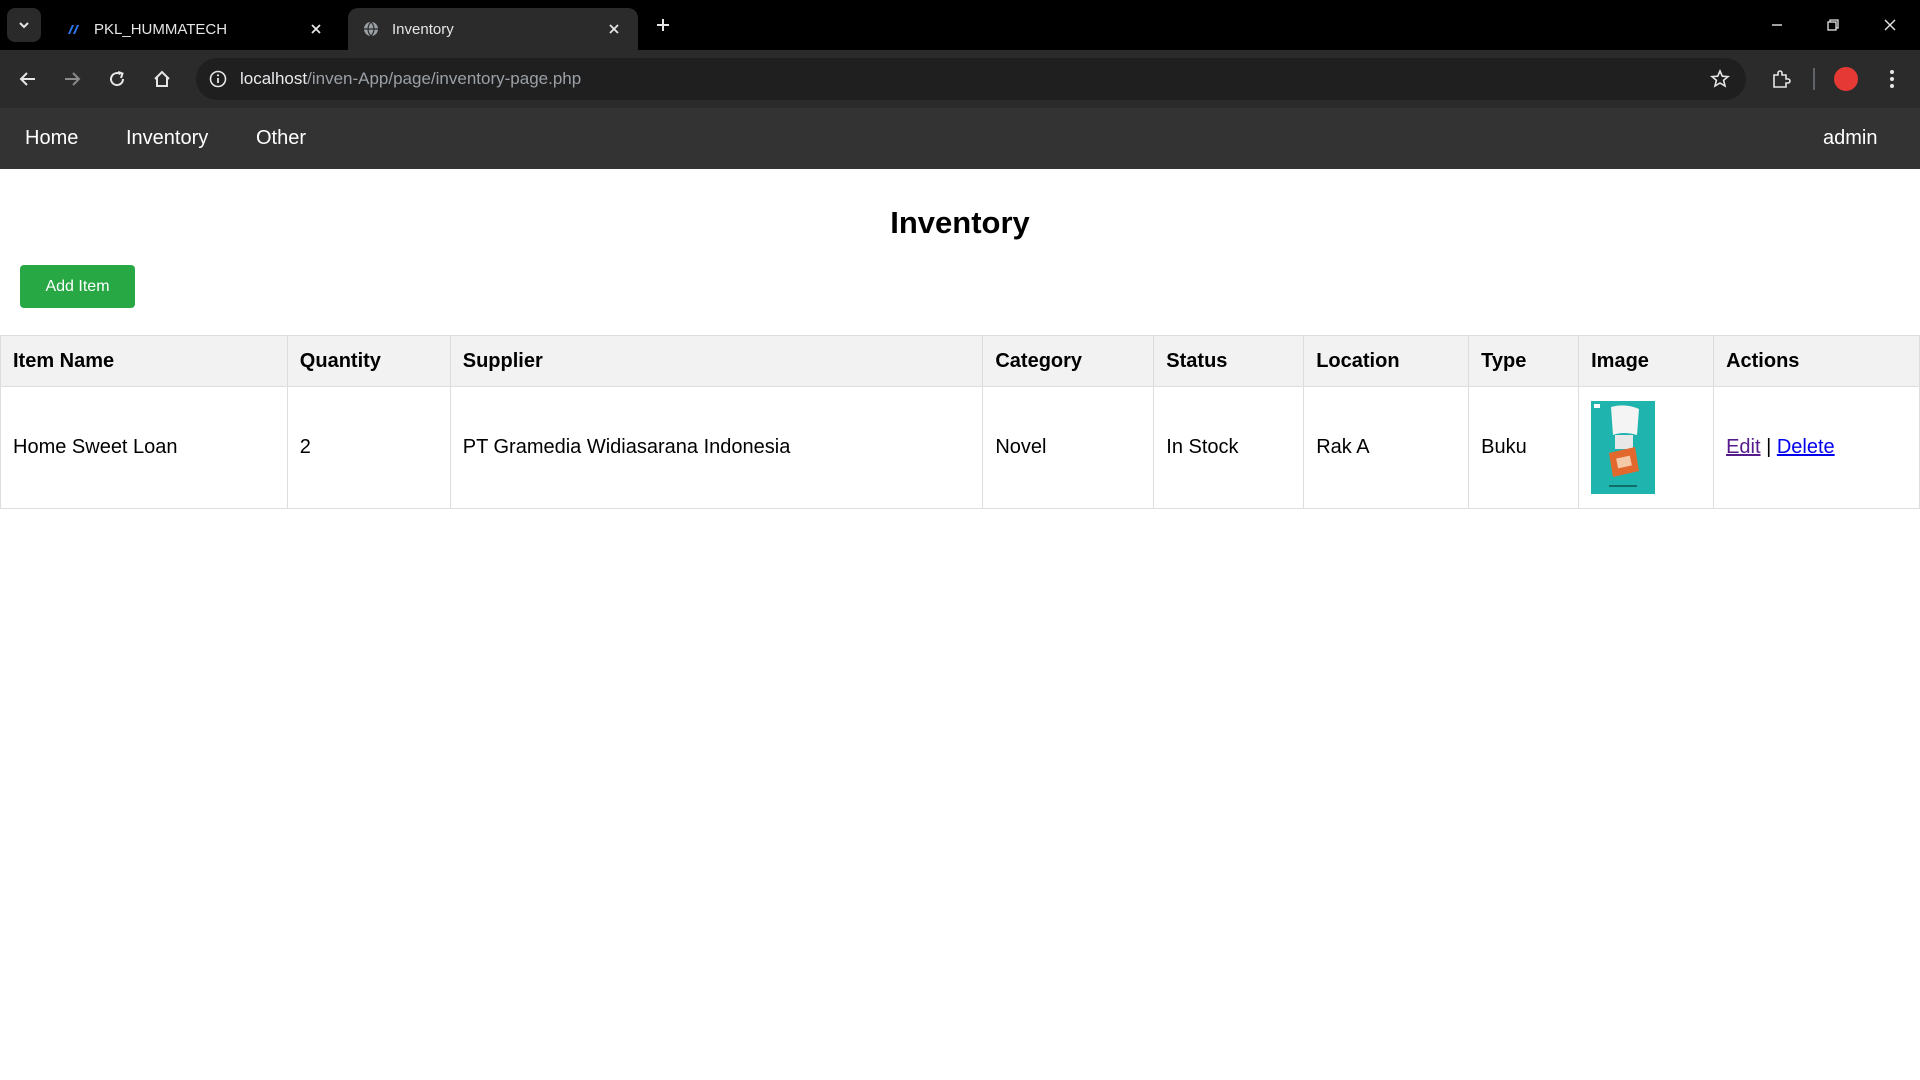 Image resolution: width=1920 pixels, height=1080 pixels. I want to click on browser-tab-pkl: PKL_HUMMATECH, so click(195, 29).